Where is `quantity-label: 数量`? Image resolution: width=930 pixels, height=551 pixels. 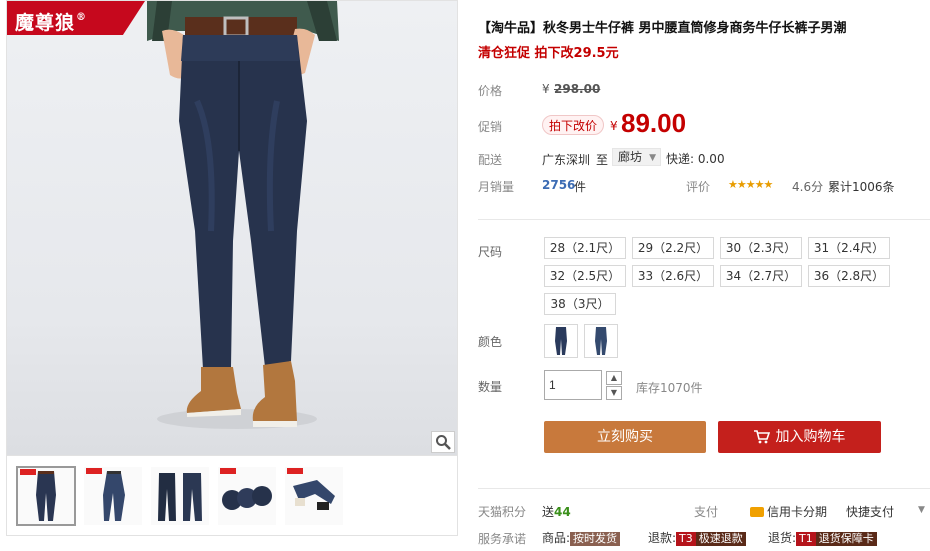
quantity-label: 数量 is located at coordinates (490, 387).